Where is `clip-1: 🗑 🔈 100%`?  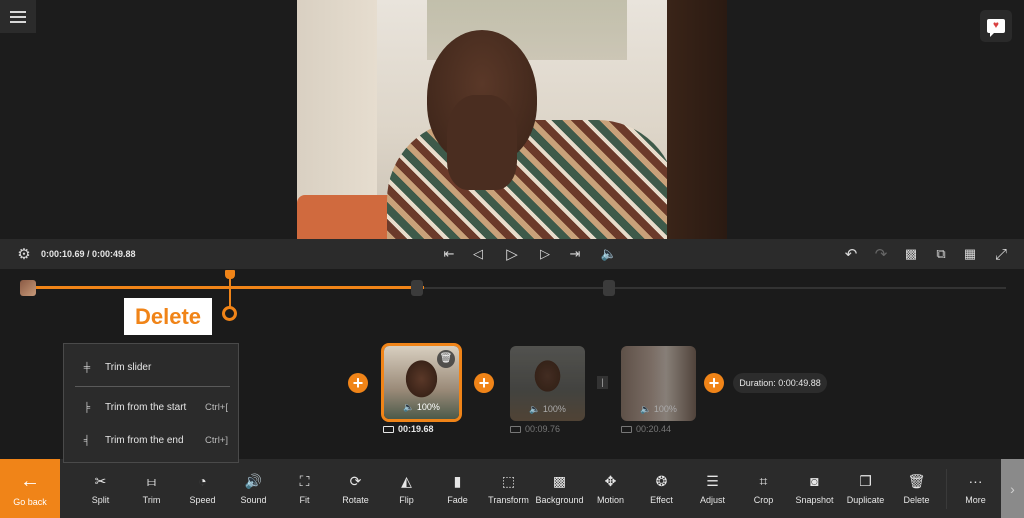 clip-1: 🗑 🔈 100% is located at coordinates (421, 382).